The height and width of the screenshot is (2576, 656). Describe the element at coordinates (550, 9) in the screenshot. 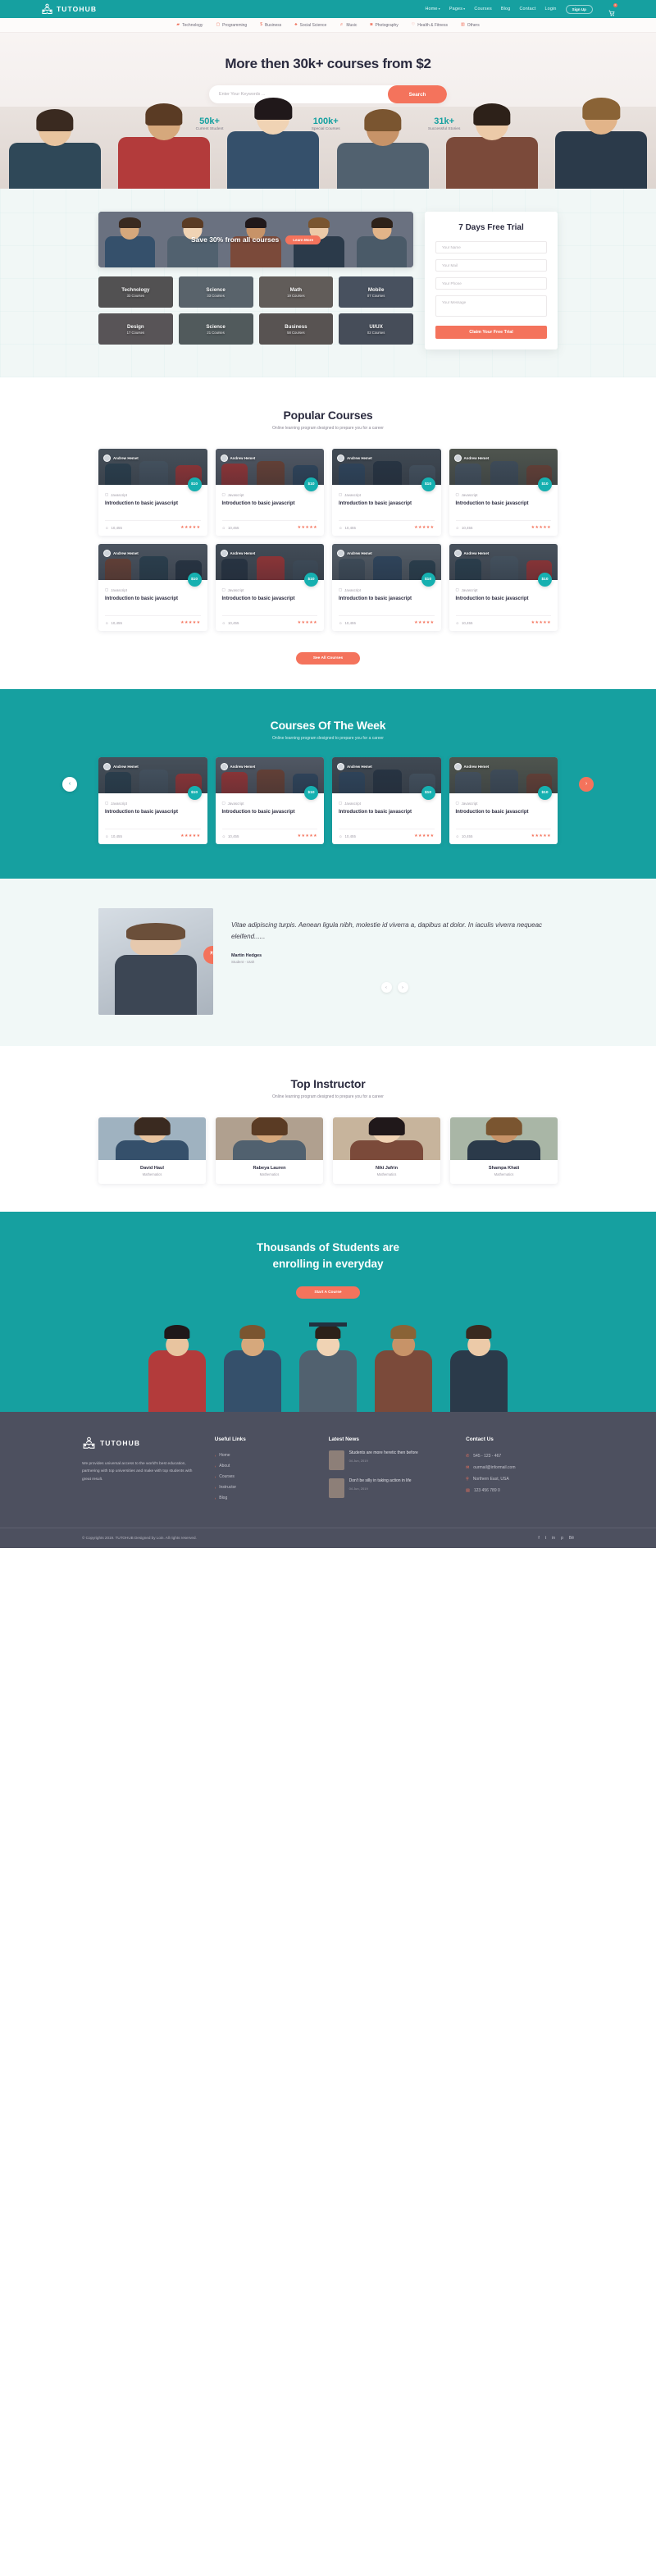

I see `login-link: Login` at that location.